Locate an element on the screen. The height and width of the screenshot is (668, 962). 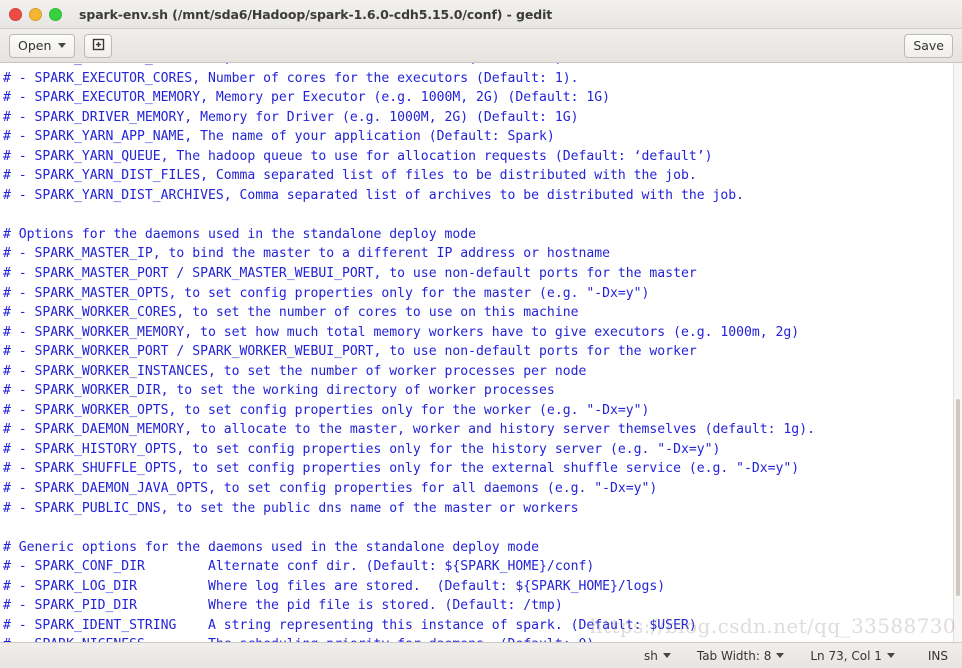
save-button-label: Save is located at coordinates (928, 45).